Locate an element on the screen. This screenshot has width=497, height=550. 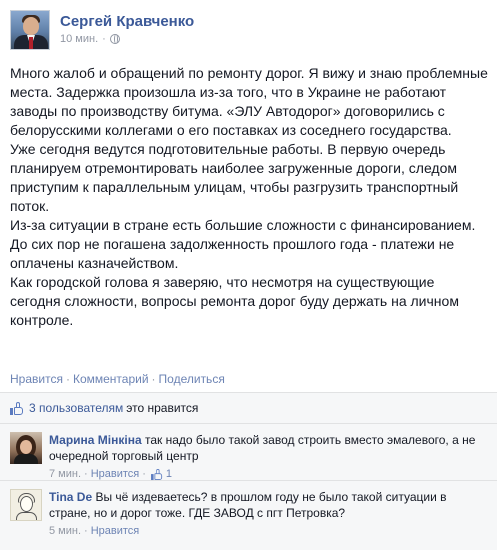
share-link: Поделиться is located at coordinates (192, 379).